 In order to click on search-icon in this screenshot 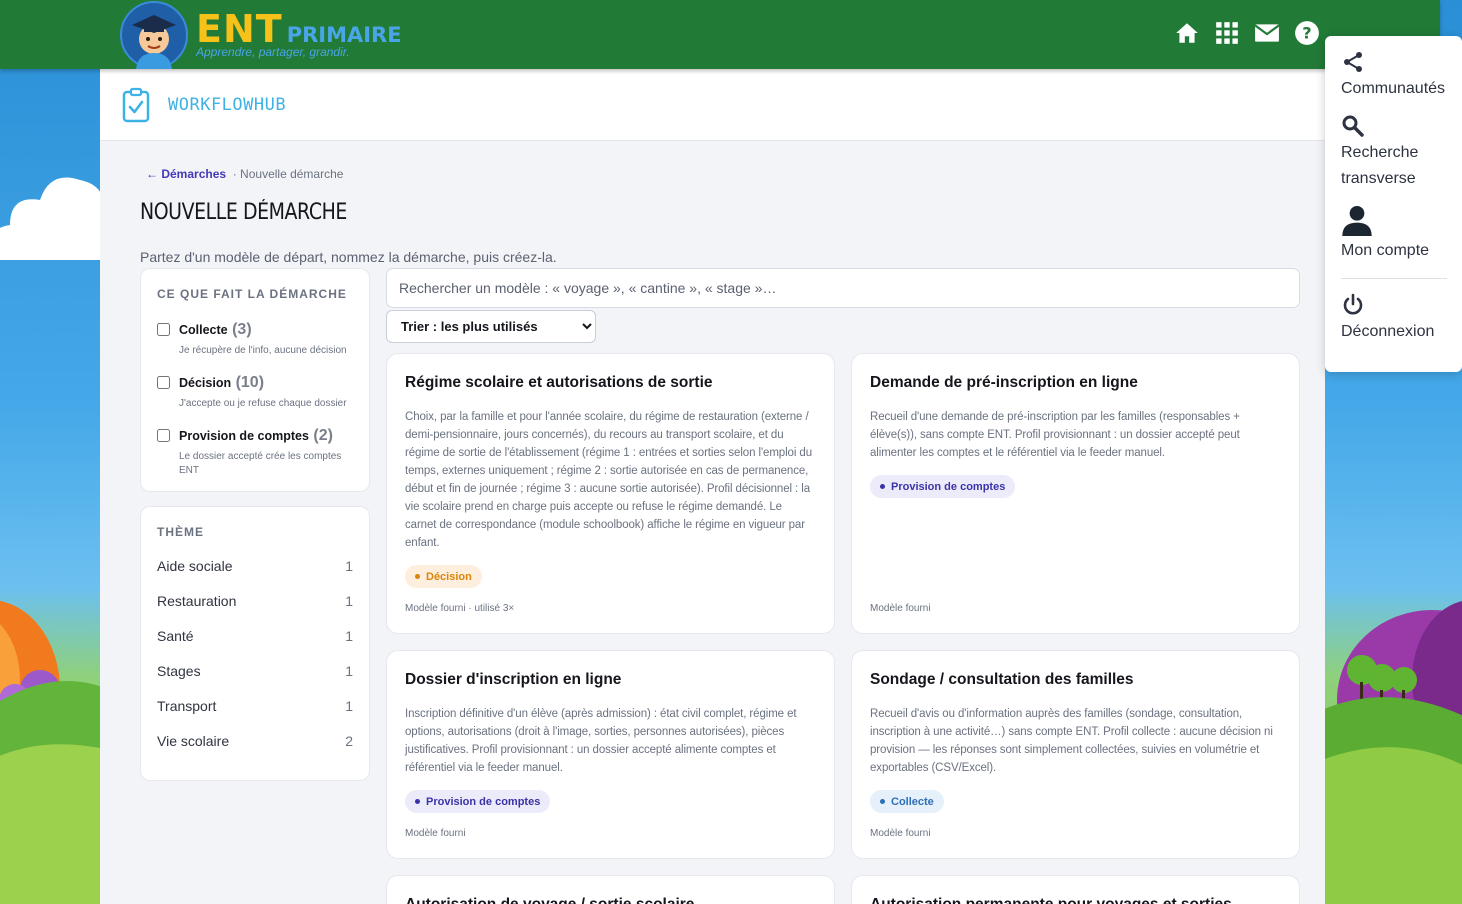, I will do `click(1353, 126)`.